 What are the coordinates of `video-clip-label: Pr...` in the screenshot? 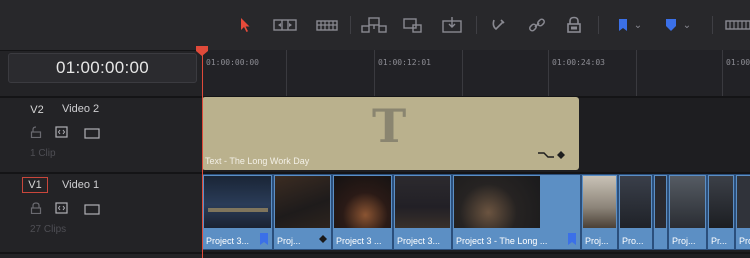 It's located at (719, 241).